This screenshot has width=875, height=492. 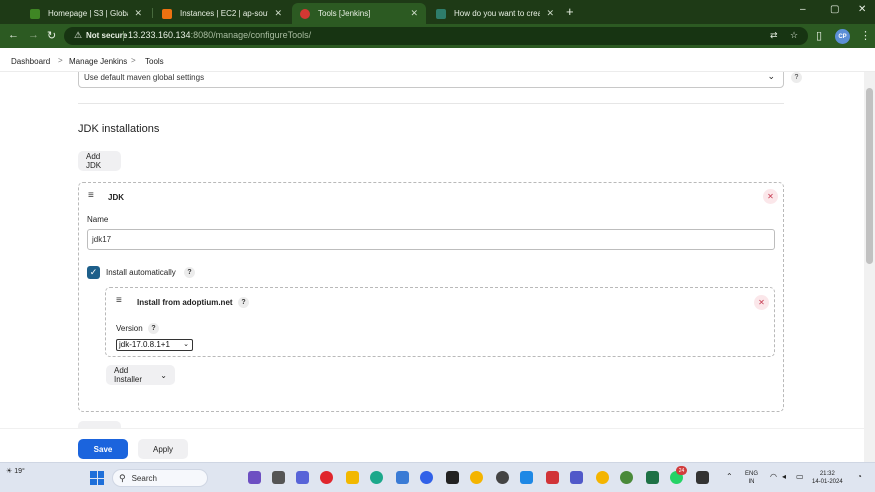 I want to click on jdk-section-title: JDK installations, so click(x=119, y=129).